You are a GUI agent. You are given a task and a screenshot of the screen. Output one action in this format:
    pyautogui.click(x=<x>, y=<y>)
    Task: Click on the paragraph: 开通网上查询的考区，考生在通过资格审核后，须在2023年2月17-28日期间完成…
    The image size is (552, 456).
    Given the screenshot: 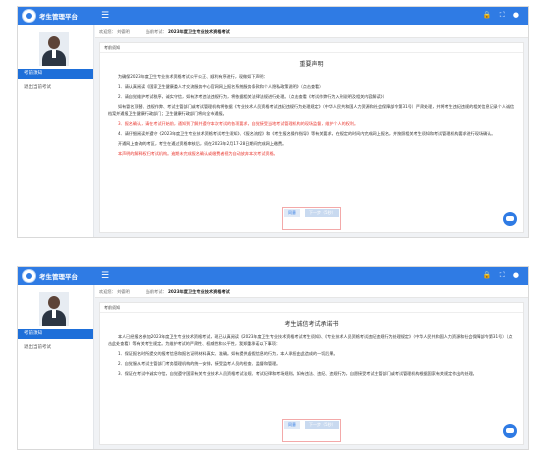 What is the action you would take?
    pyautogui.click(x=202, y=143)
    